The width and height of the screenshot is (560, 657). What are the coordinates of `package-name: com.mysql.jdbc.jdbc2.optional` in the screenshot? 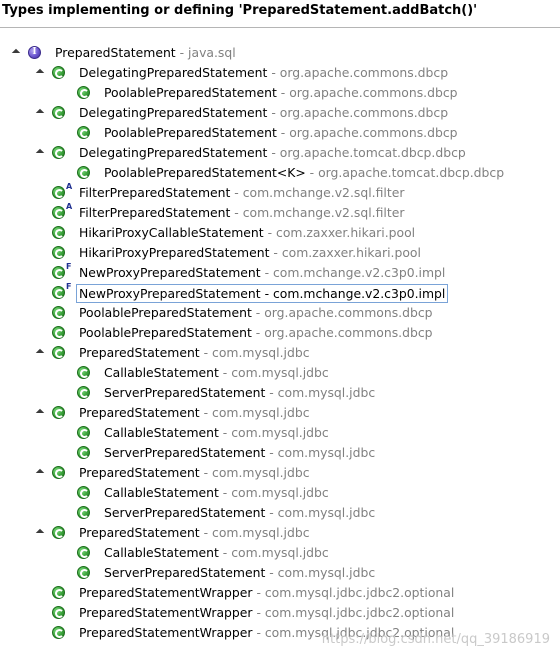 It's located at (359, 592).